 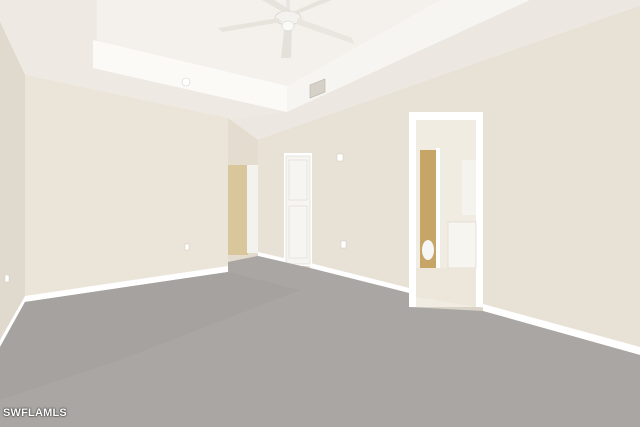 What do you see at coordinates (438, 209) in the screenshot?
I see `bathroom-inner-door-frame` at bounding box center [438, 209].